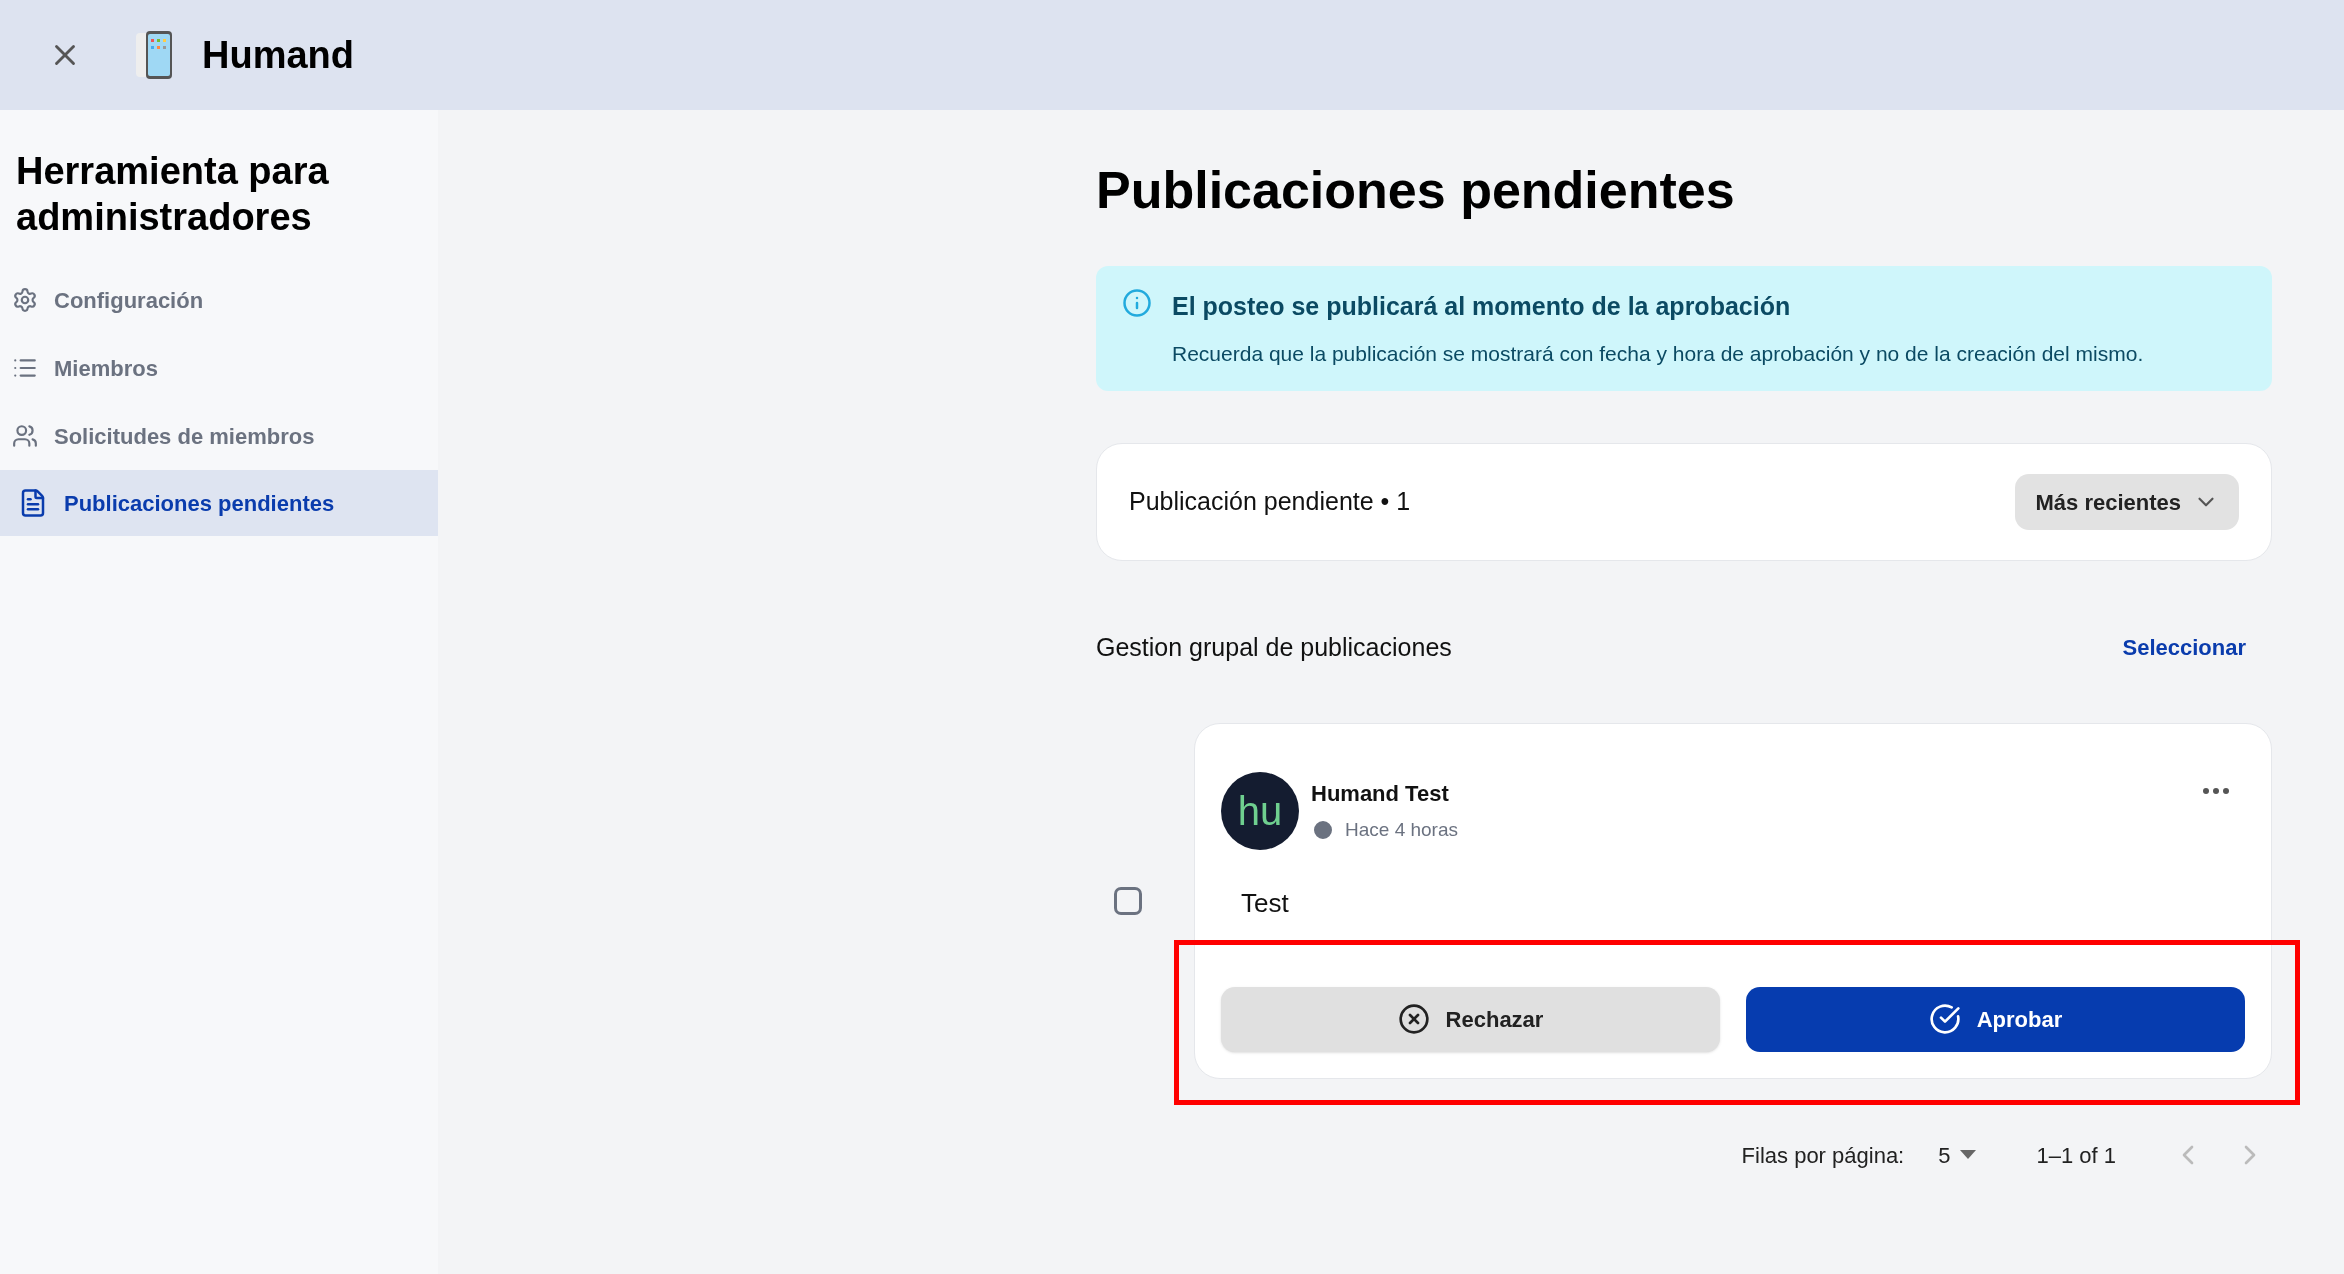  I want to click on rows-dropdown: 5, so click(1957, 1155).